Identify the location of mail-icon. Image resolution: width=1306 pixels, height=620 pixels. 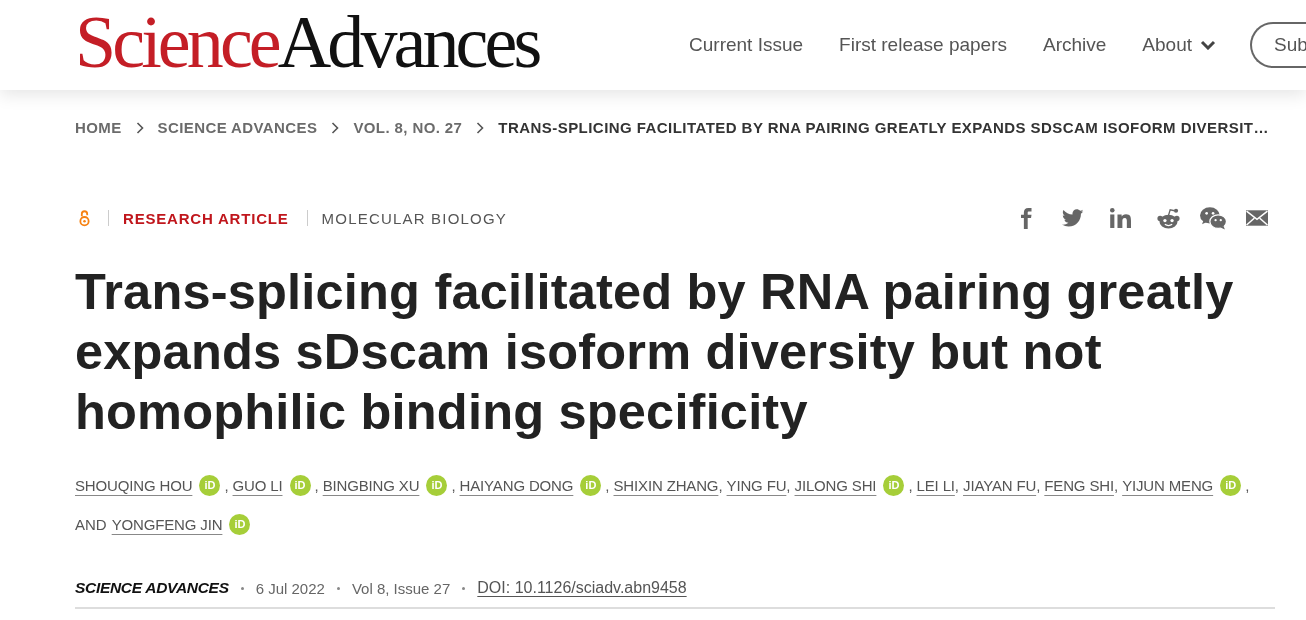
(1257, 218).